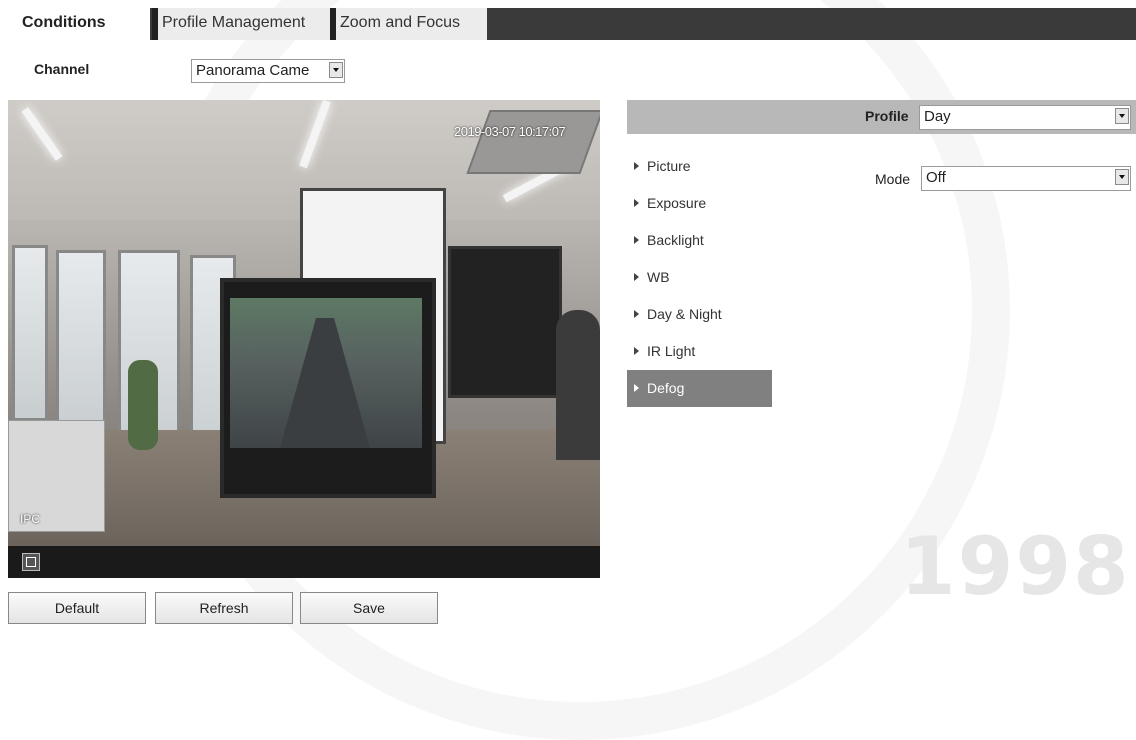 This screenshot has height=740, width=1136. I want to click on refresh-button: Refresh, so click(224, 608).